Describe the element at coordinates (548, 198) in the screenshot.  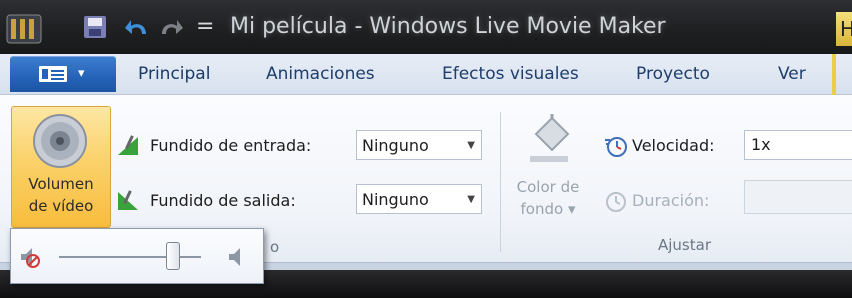
I see `background-color-button: Color de fondo ▾` at that location.